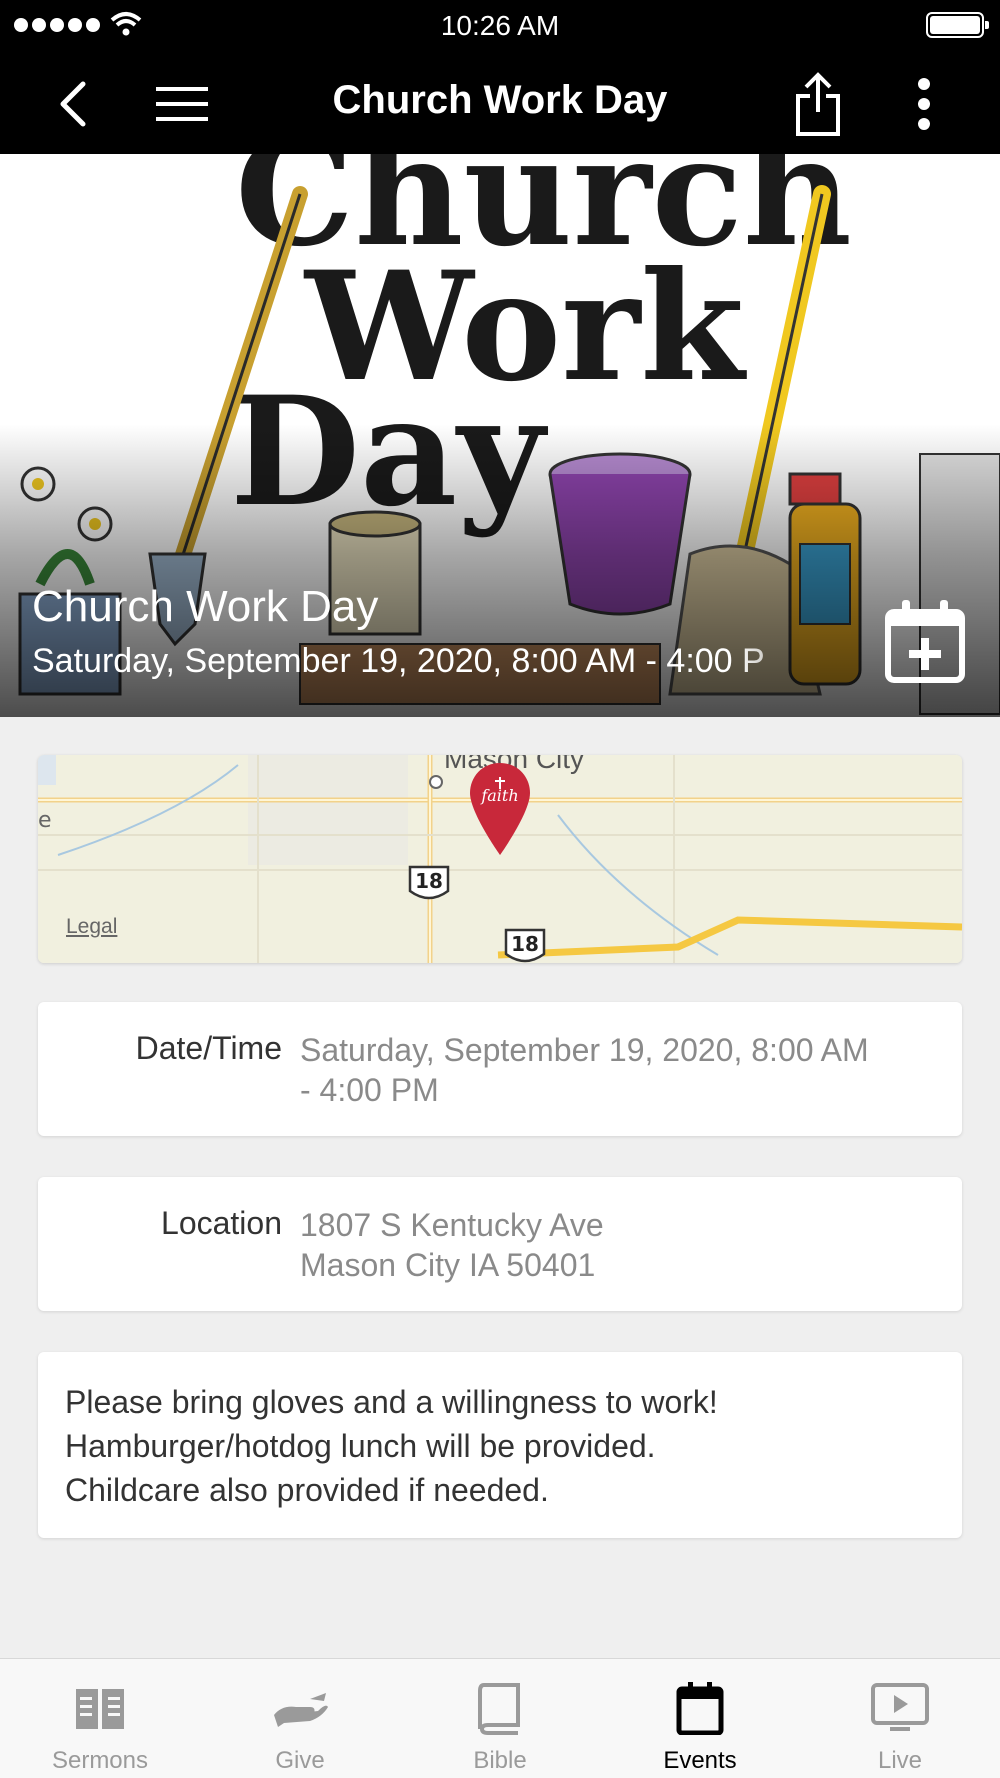 Image resolution: width=1000 pixels, height=1778 pixels. Describe the element at coordinates (500, 809) in the screenshot. I see `location-pin-icon: faith` at that location.